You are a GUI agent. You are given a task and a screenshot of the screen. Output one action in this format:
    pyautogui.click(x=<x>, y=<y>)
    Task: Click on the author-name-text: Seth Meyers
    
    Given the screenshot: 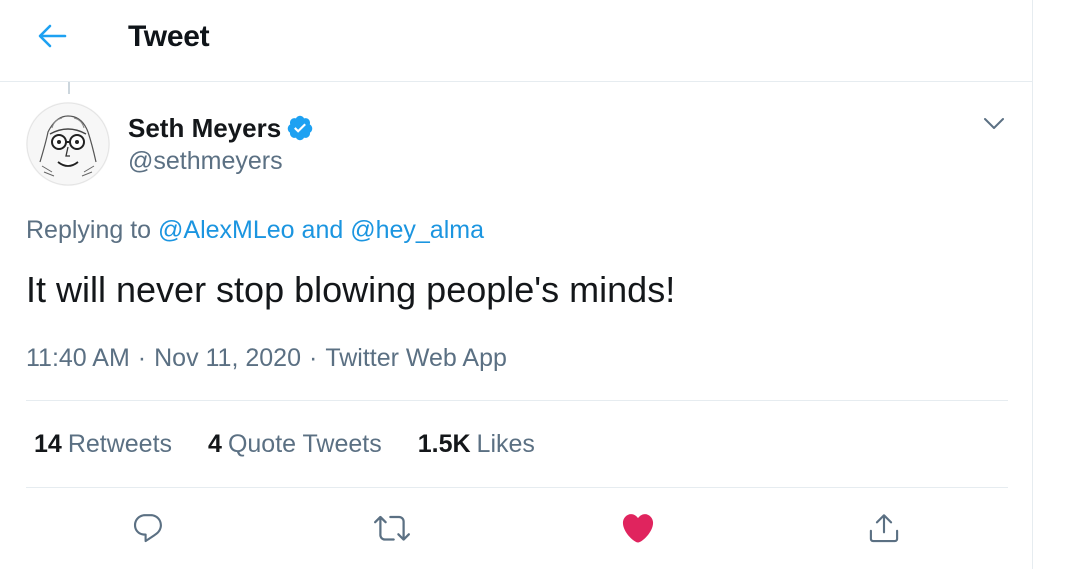 What is the action you would take?
    pyautogui.click(x=205, y=128)
    